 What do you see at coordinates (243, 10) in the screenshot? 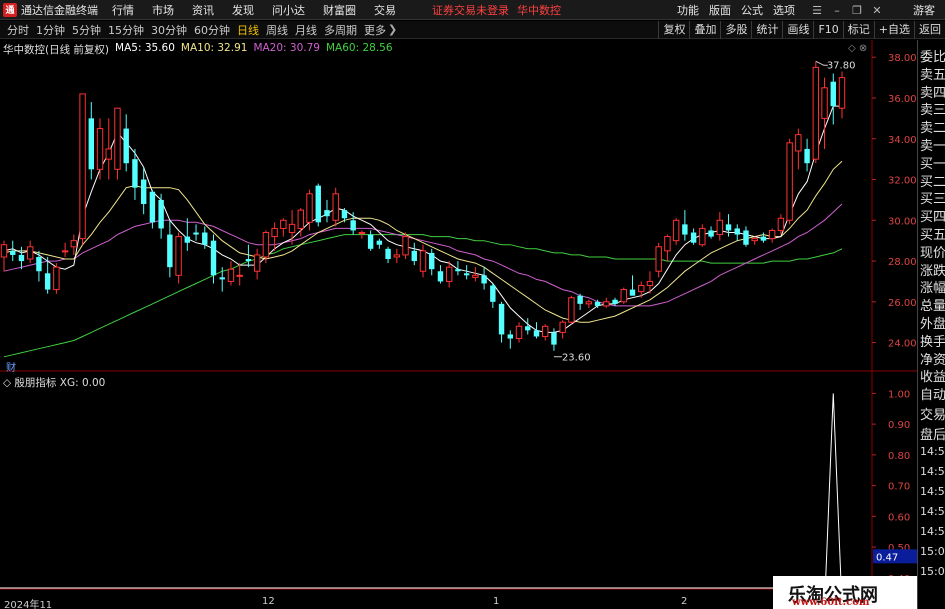
I see `menu-discover: 发现` at bounding box center [243, 10].